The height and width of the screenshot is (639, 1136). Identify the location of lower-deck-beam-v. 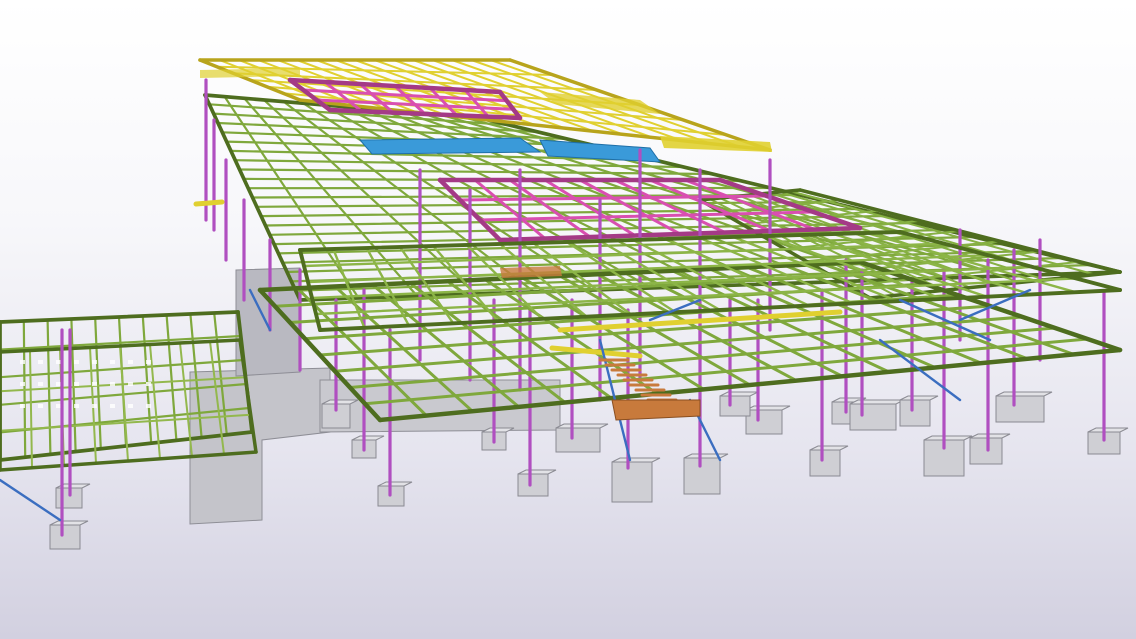
(702, 357).